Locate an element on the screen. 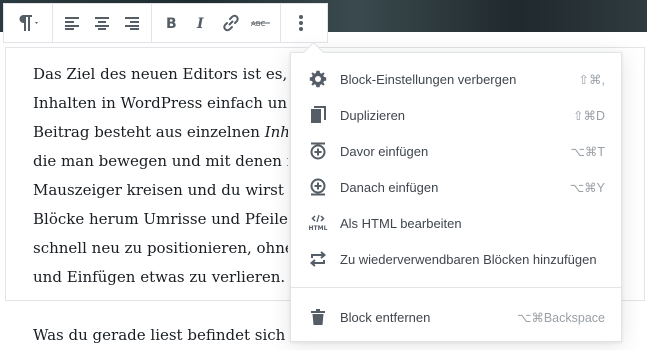 The image size is (647, 350). menu-item-add-reusable: Zu wiederverwendbaren Blöcken hinzufügen is located at coordinates (456, 259).